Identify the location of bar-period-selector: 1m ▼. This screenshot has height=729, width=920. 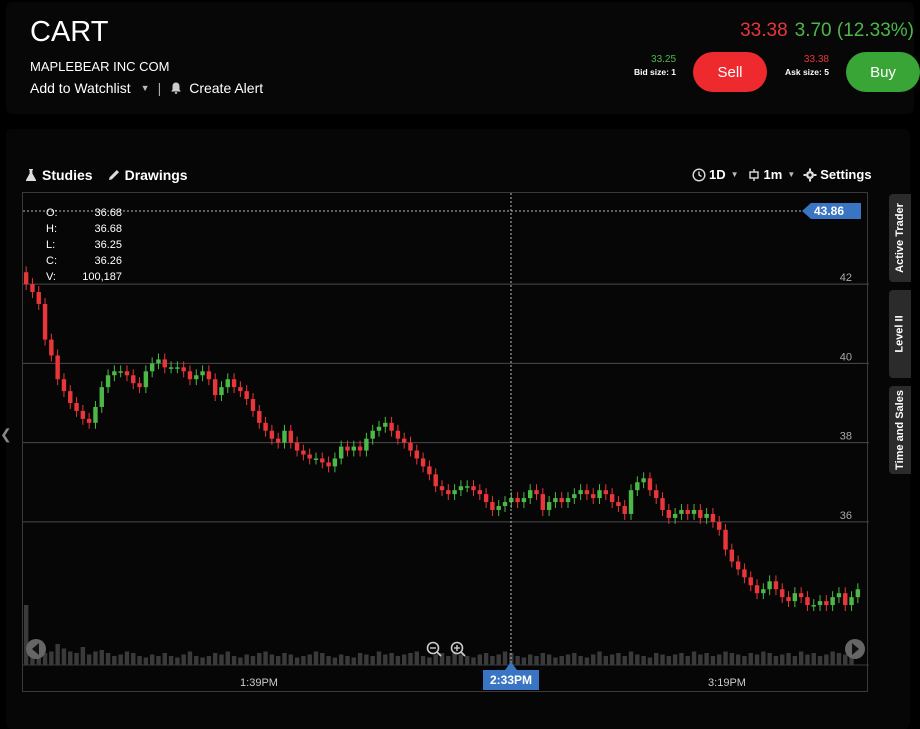
(771, 174).